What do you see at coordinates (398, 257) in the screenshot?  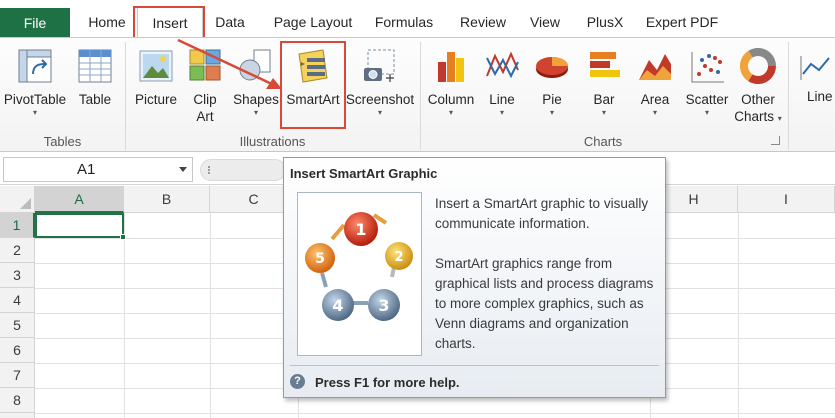 I see `cycle-number-2: 2` at bounding box center [398, 257].